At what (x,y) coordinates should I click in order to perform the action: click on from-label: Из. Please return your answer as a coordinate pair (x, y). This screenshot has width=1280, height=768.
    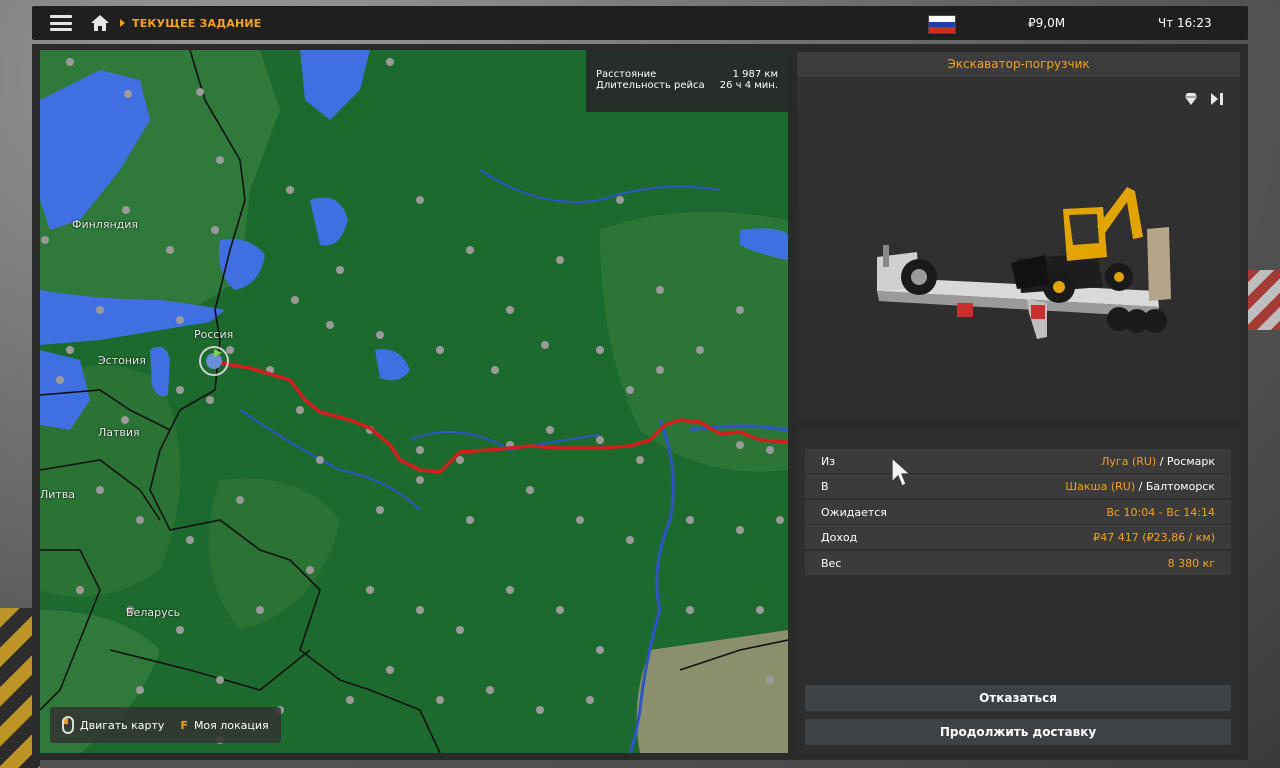
    Looking at the image, I should click on (828, 461).